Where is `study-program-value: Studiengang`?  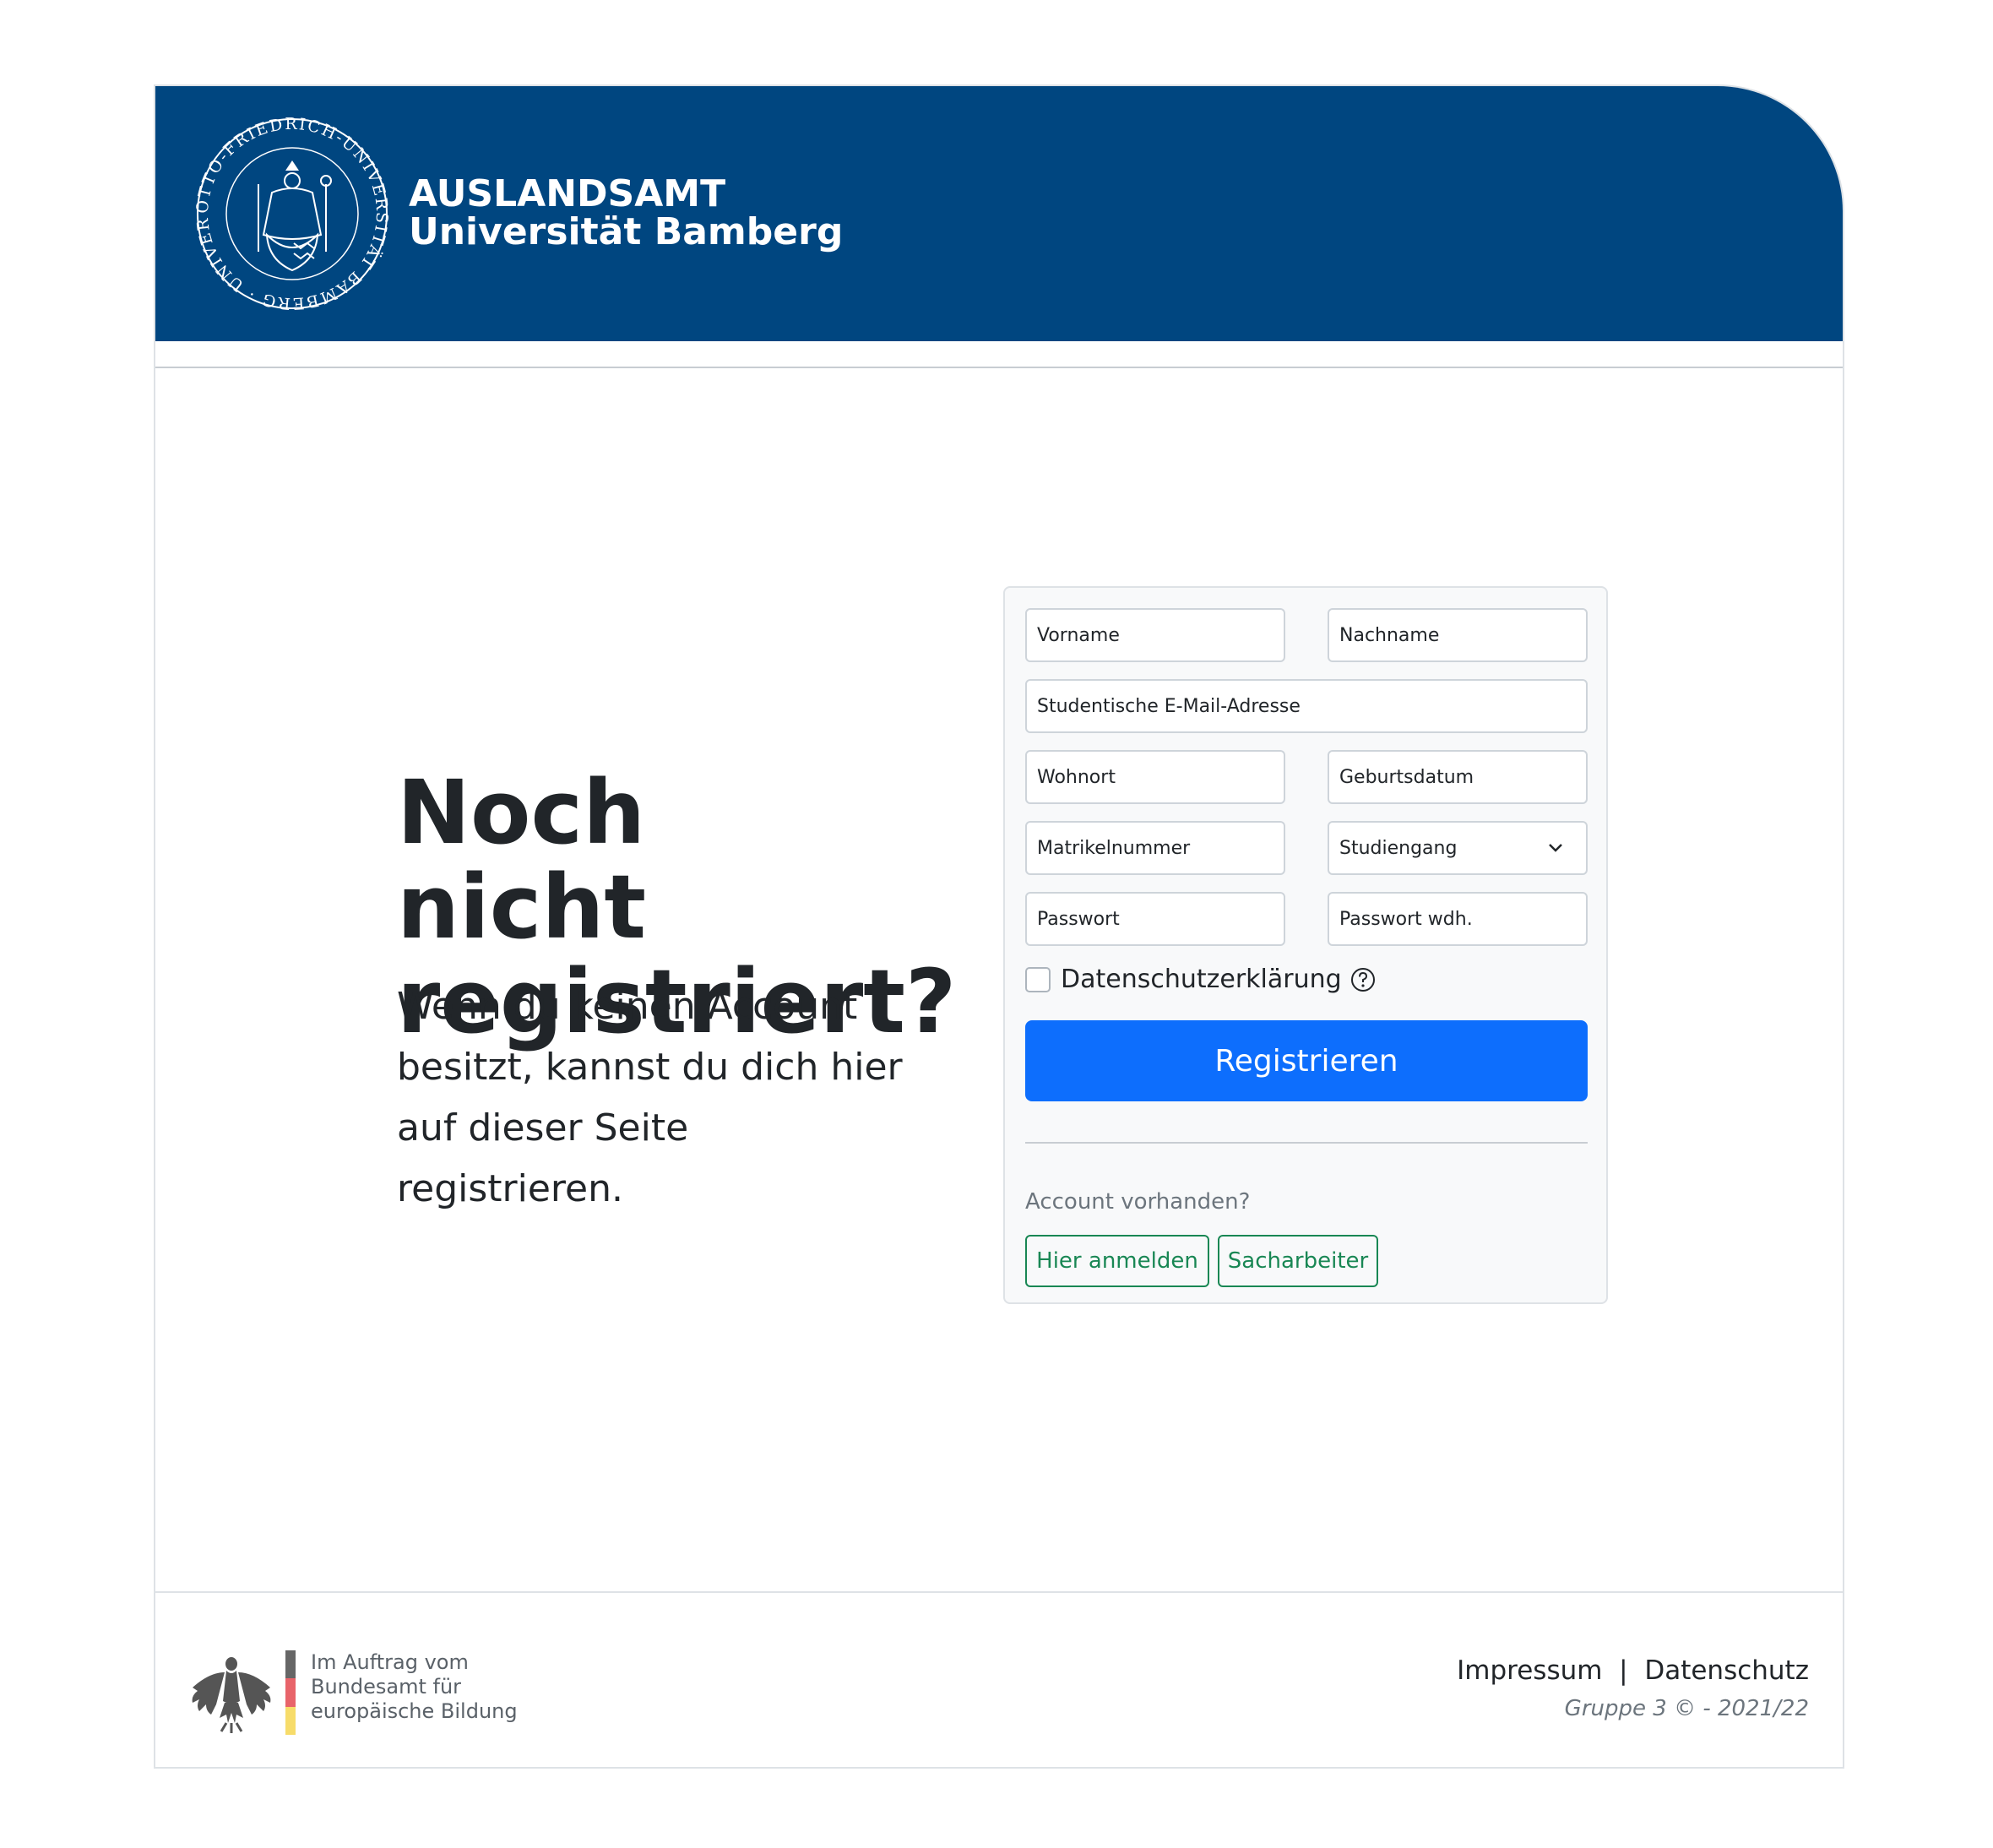 study-program-value: Studiengang is located at coordinates (1398, 848).